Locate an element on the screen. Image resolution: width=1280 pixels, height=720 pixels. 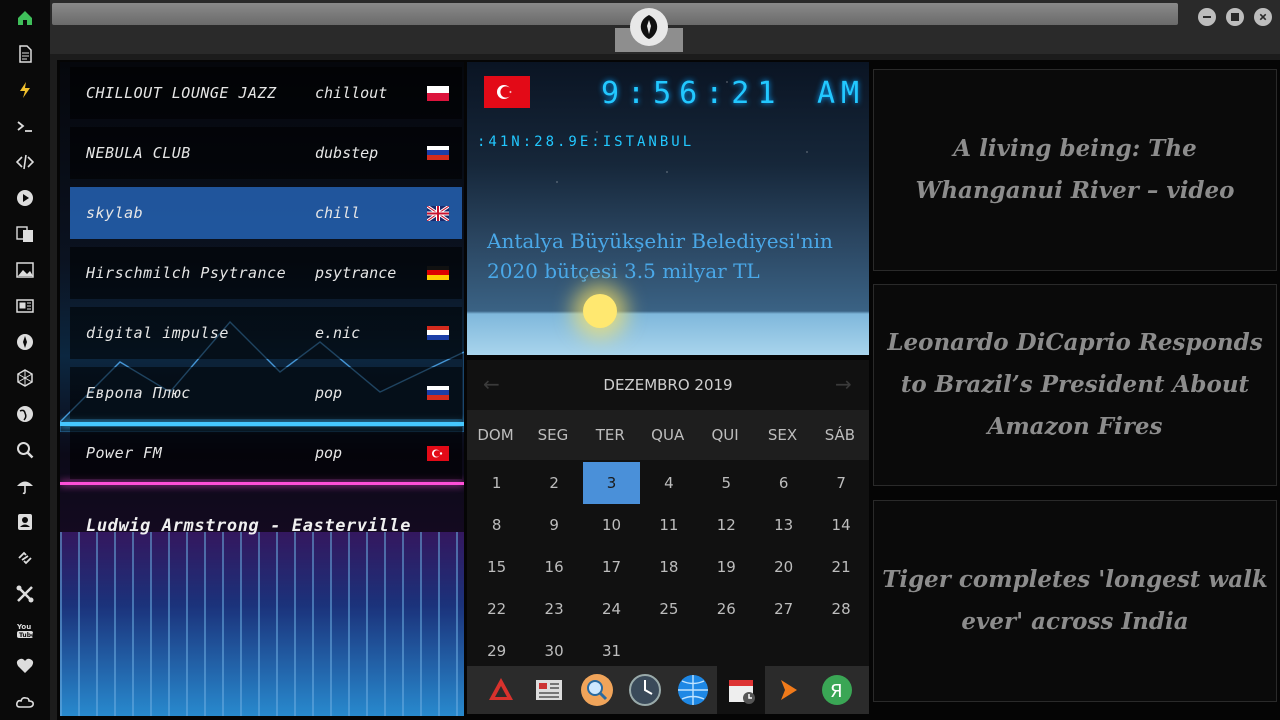
news-icon is located at coordinates (25, 306).